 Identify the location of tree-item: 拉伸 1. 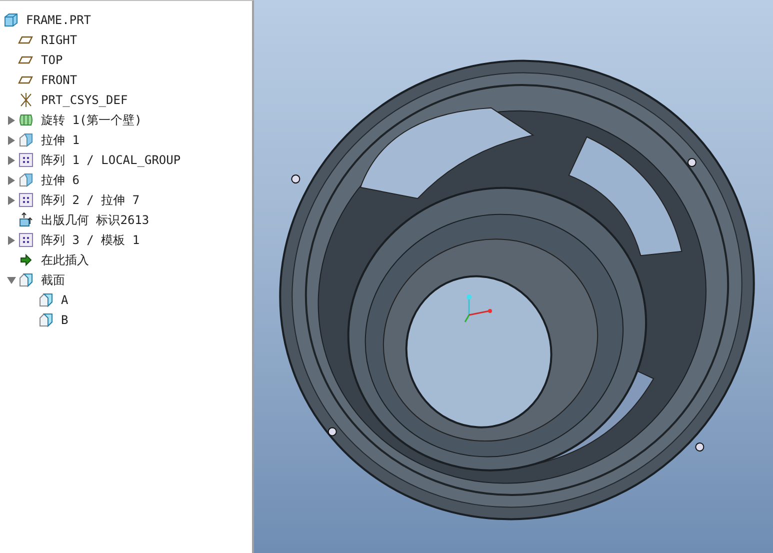
(60, 140).